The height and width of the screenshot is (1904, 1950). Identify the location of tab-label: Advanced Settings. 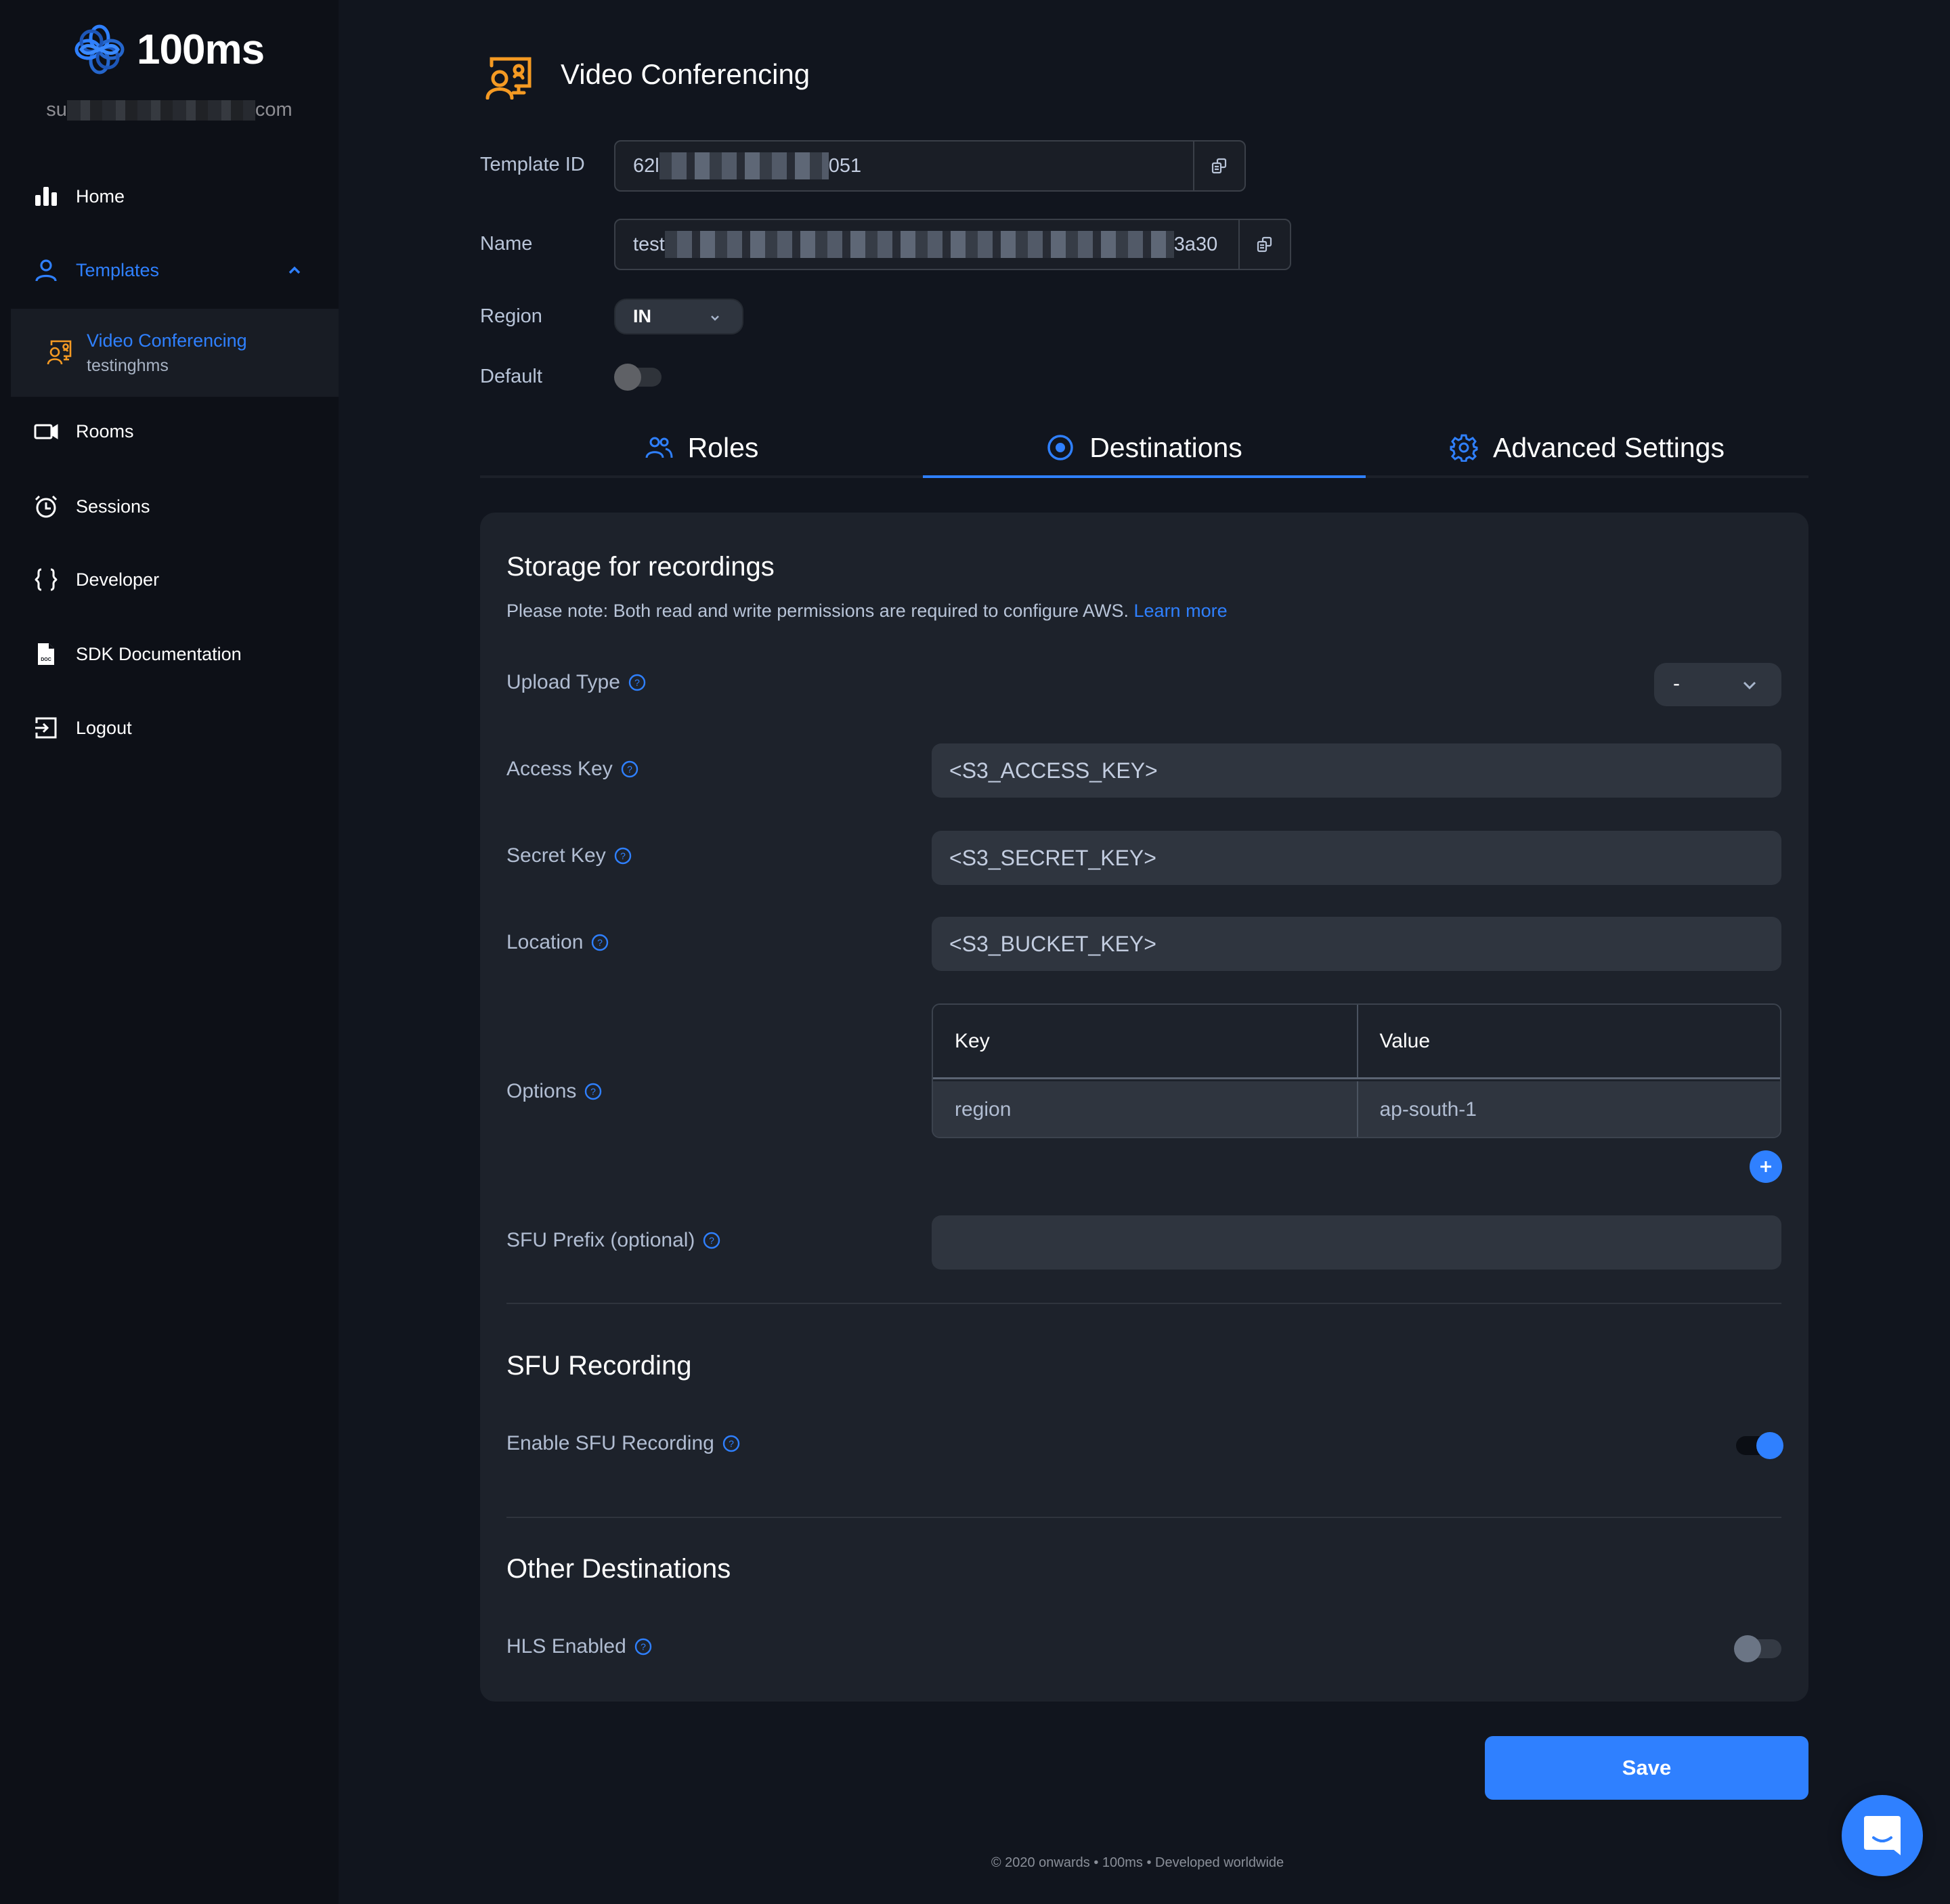
(1609, 447).